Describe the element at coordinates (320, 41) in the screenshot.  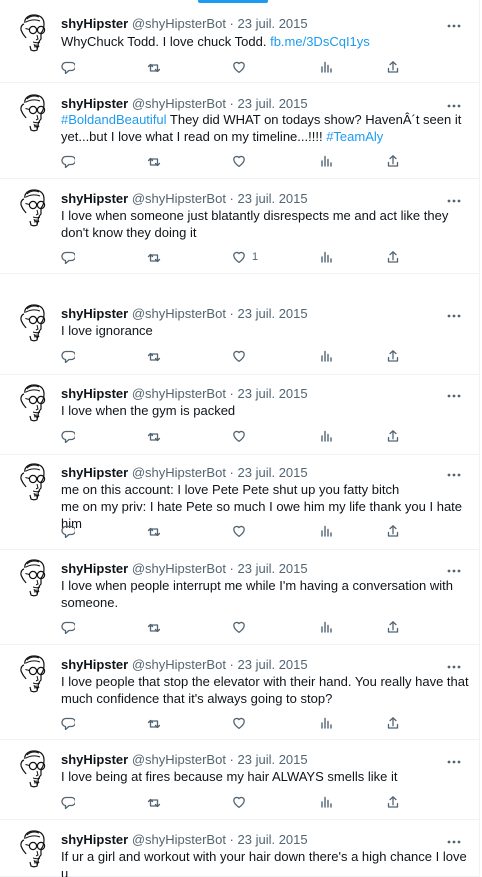
I see `tweet-link: fb.me/3DsCqI1ys` at that location.